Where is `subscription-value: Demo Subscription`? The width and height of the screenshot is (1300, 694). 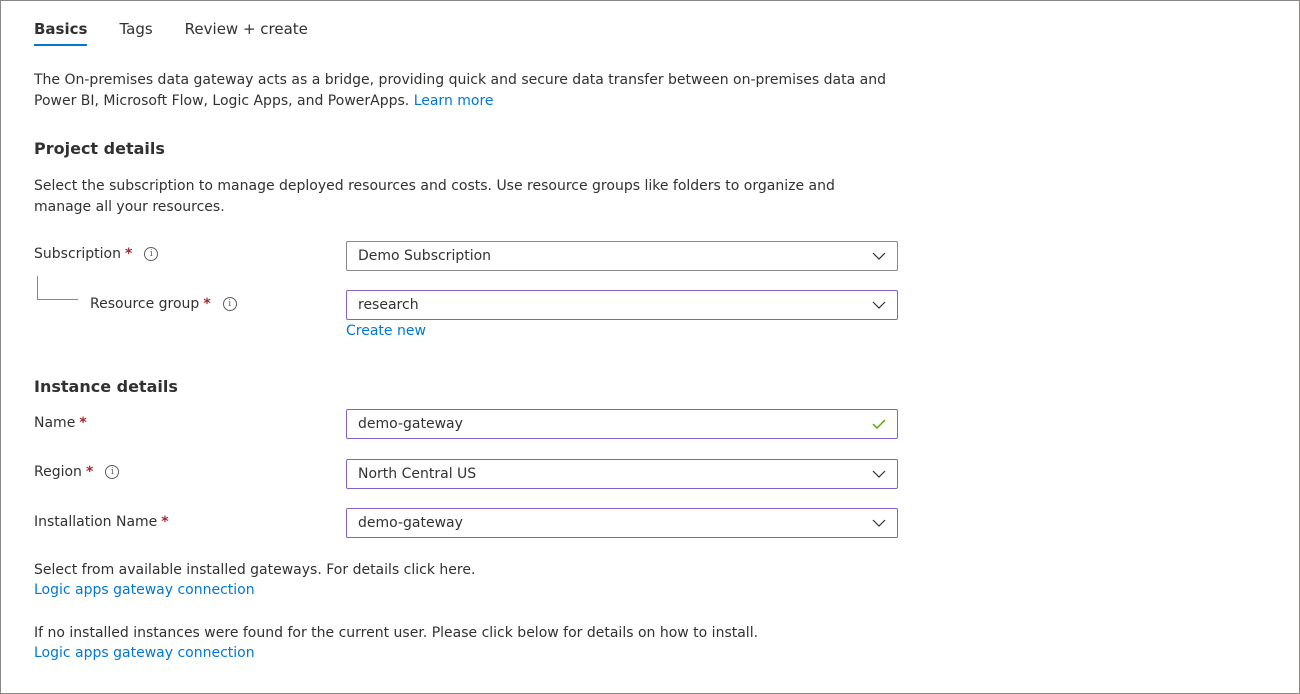 subscription-value: Demo Subscription is located at coordinates (425, 256).